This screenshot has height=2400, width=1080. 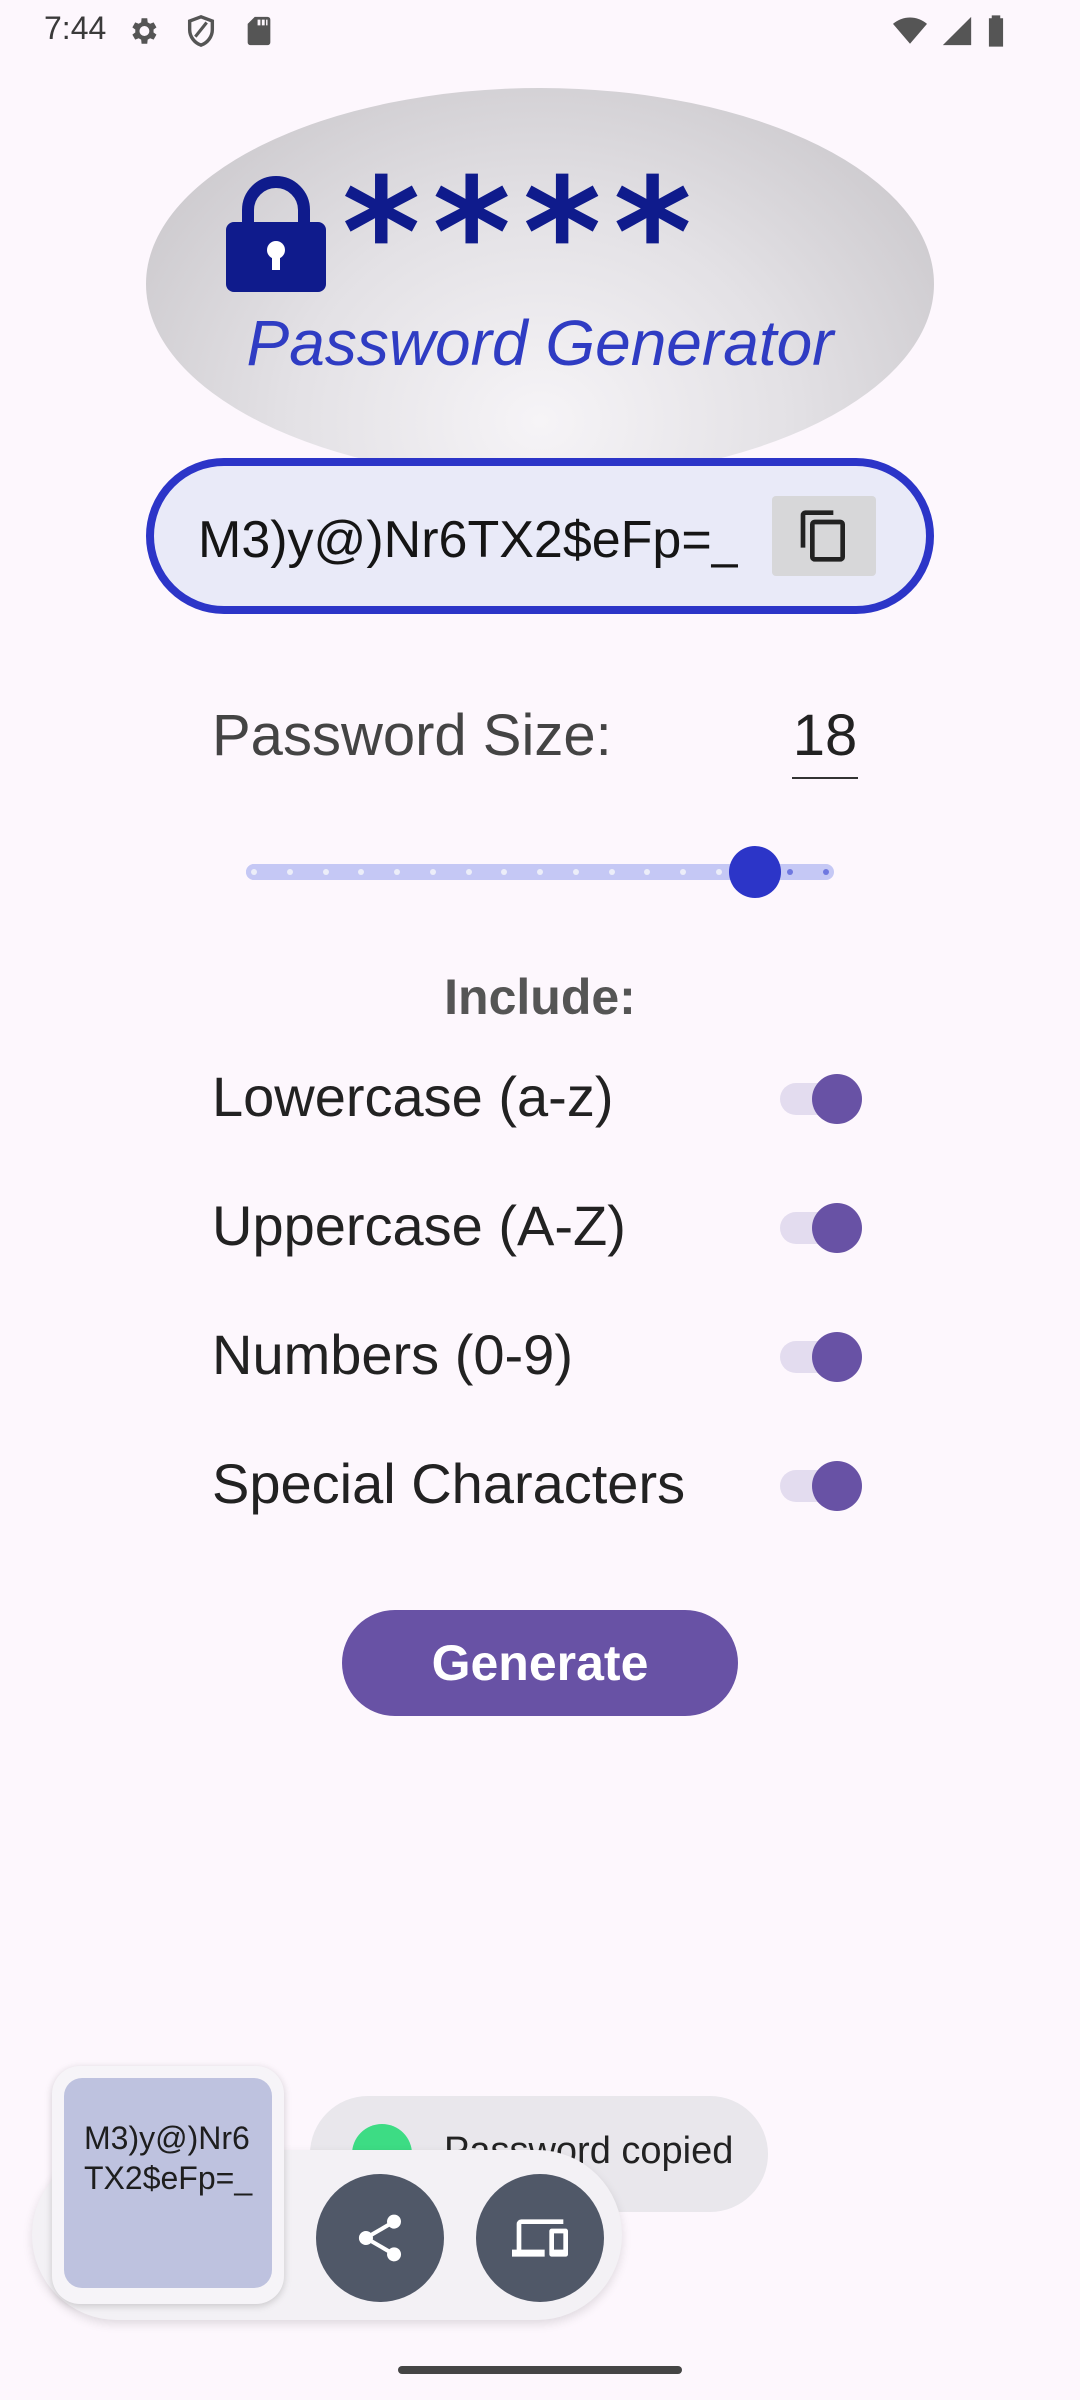 I want to click on option-label: Special Characters, so click(x=449, y=1483).